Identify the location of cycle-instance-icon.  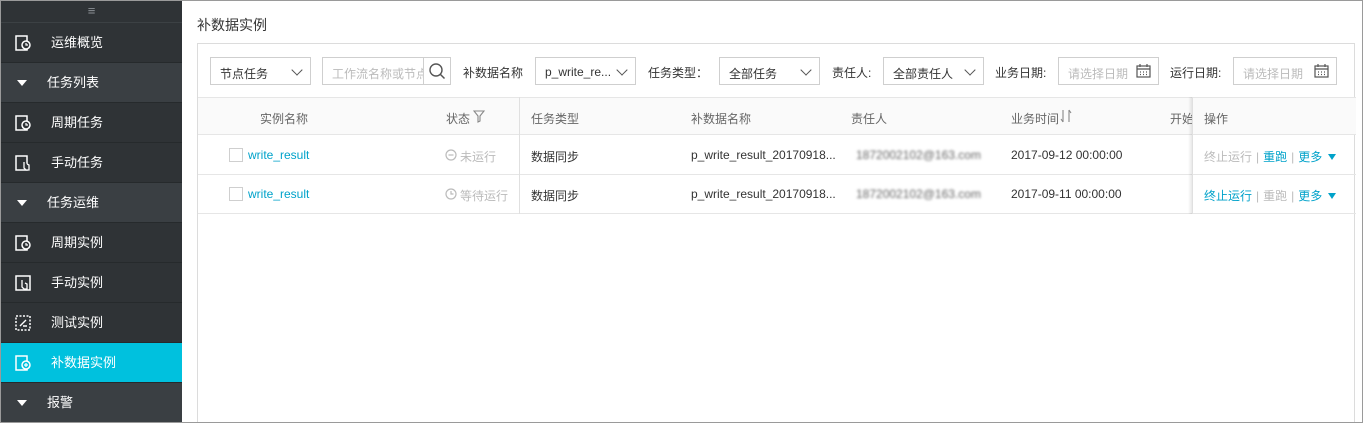
(23, 243).